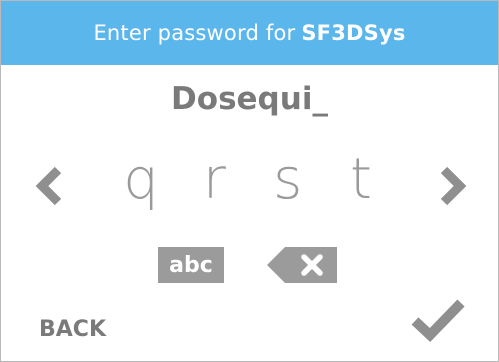 The width and height of the screenshot is (499, 362). I want to click on header-prompt: Enter password for, so click(194, 33).